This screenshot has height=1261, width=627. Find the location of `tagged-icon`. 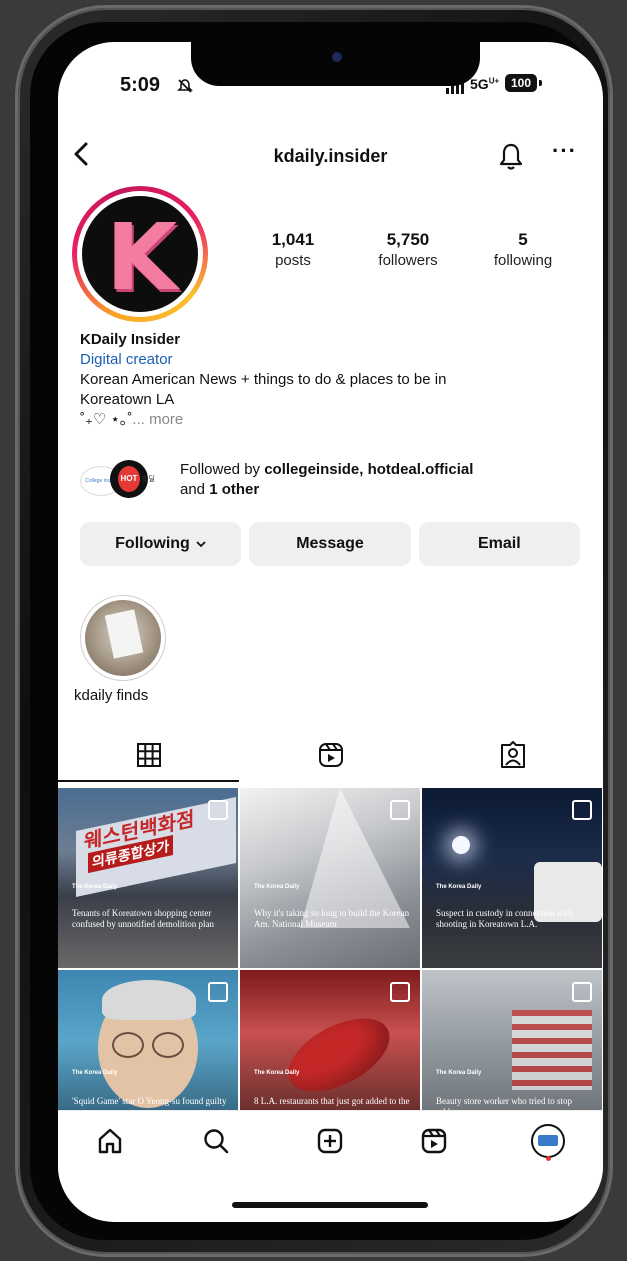

tagged-icon is located at coordinates (513, 757).